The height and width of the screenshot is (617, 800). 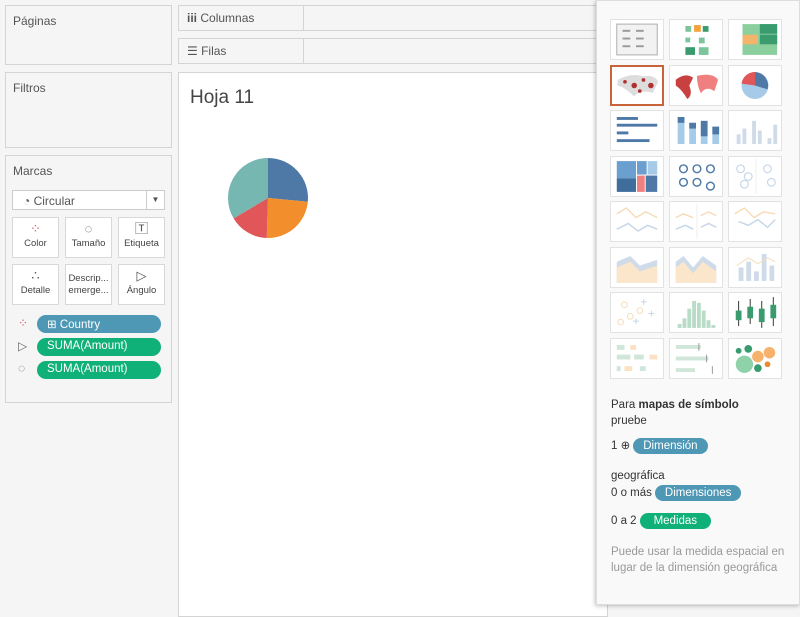 I want to click on hint-count: 1, so click(x=614, y=446).